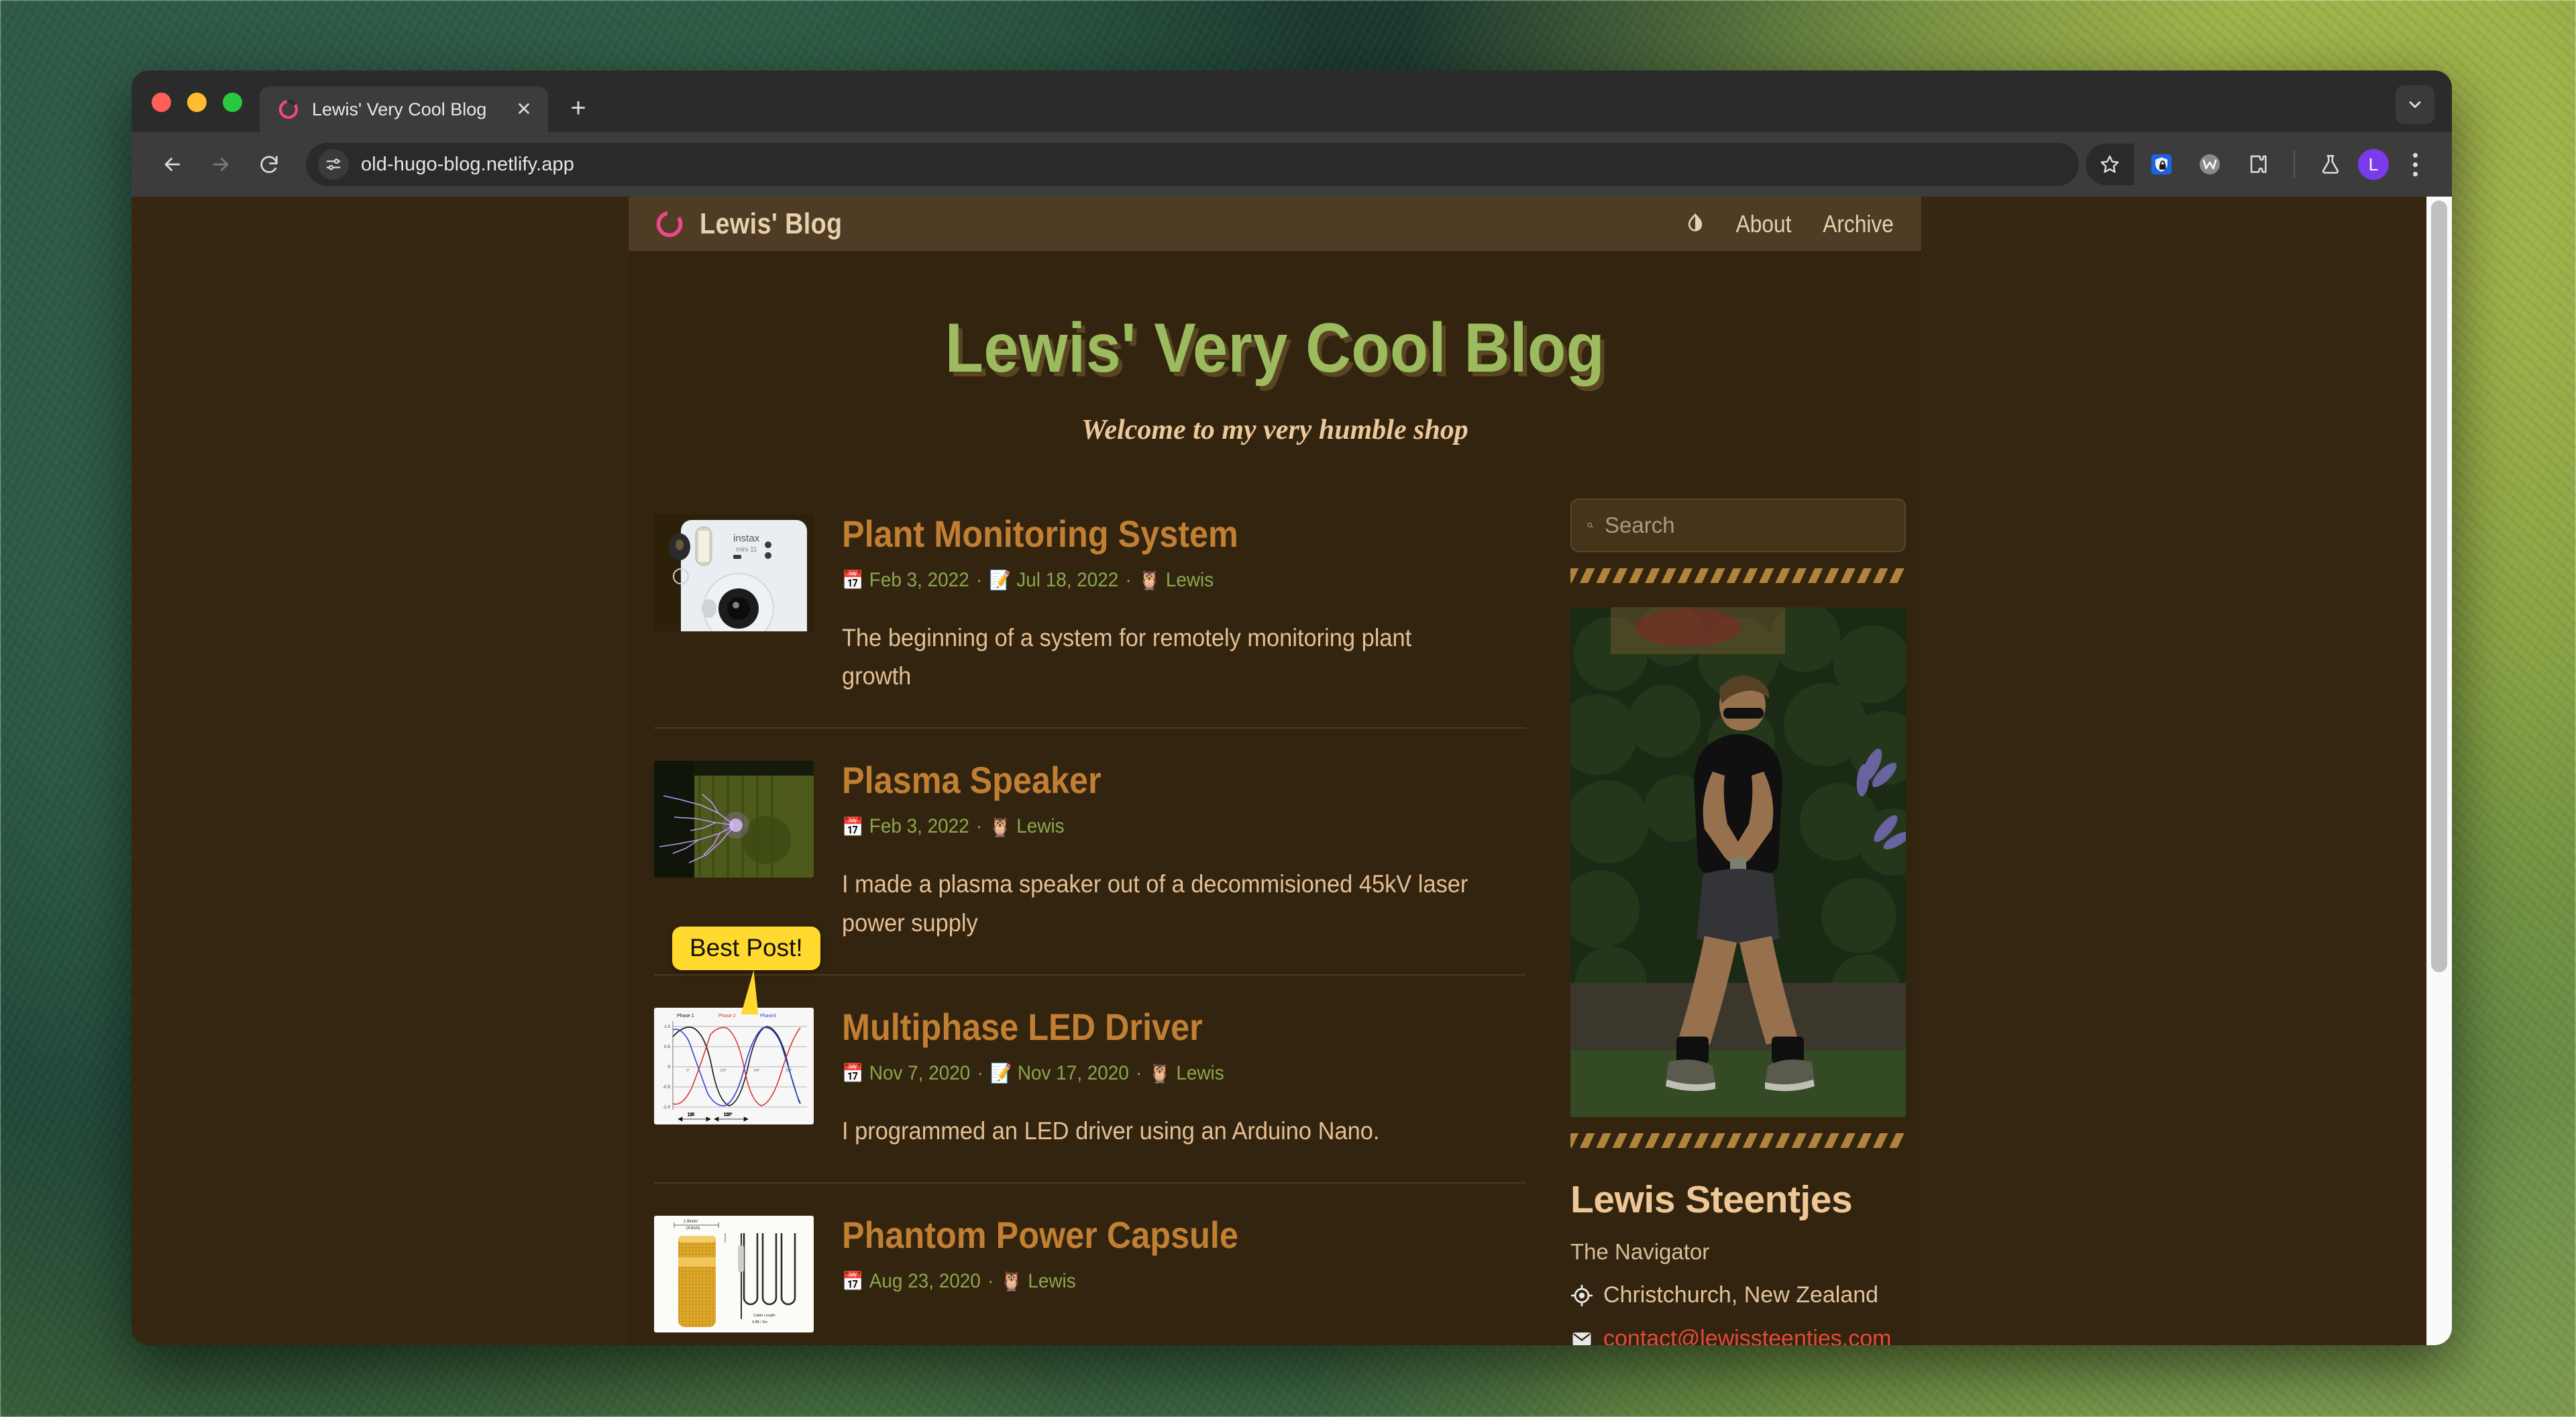 Image resolution: width=2576 pixels, height=1417 pixels. Describe the element at coordinates (1858, 224) in the screenshot. I see `nav-link-archive: Archive` at that location.